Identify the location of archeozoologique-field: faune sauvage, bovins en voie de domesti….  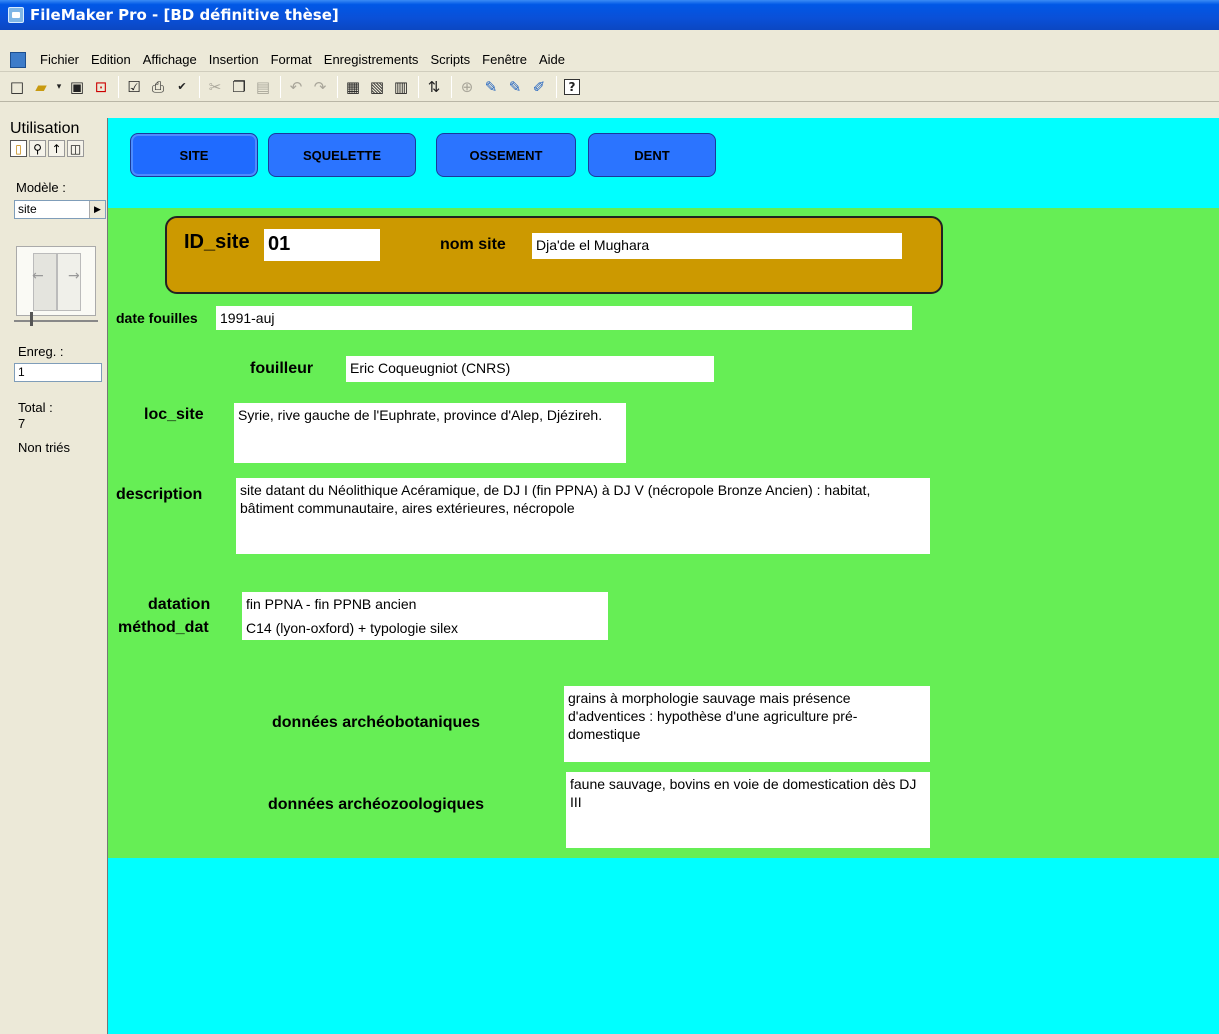
(748, 810).